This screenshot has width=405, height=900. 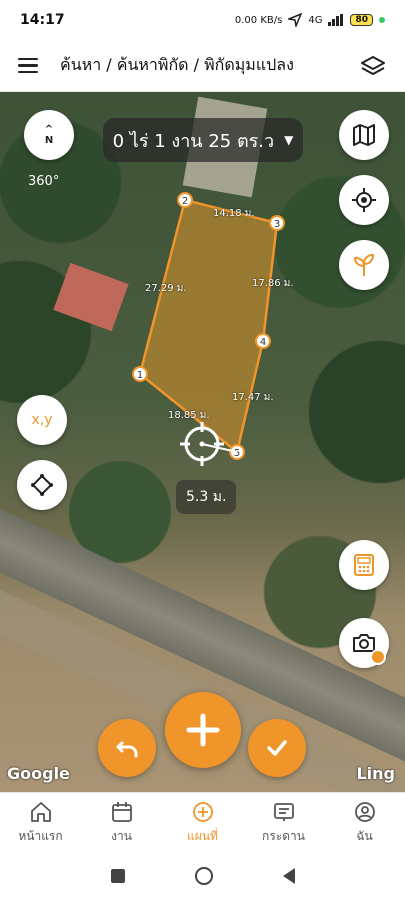 I want to click on system-navigation-bar, so click(x=202, y=876).